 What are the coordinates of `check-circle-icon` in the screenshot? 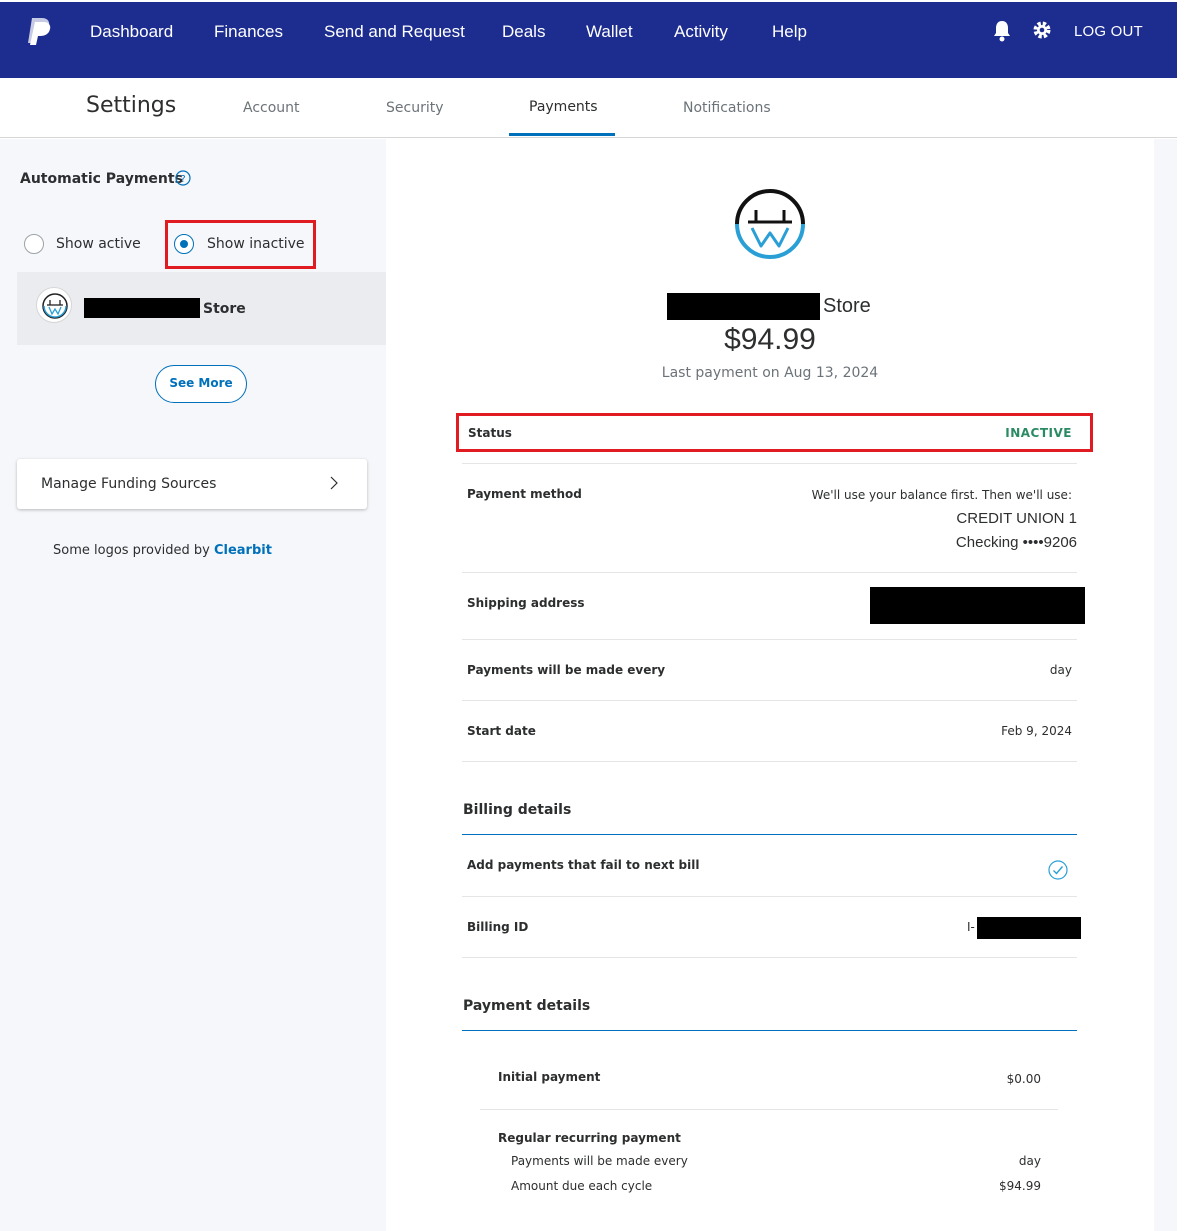 It's located at (1058, 870).